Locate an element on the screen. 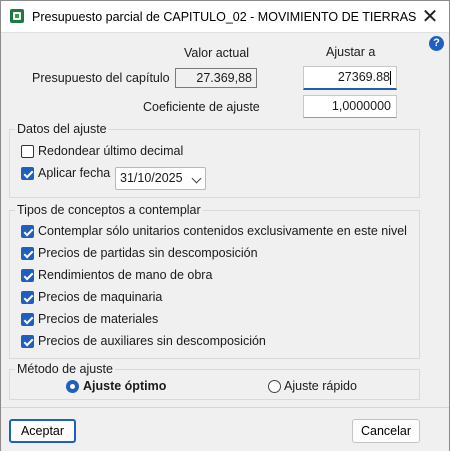 Image resolution: width=450 pixels, height=451 pixels. chevron-down-icon is located at coordinates (196, 178).